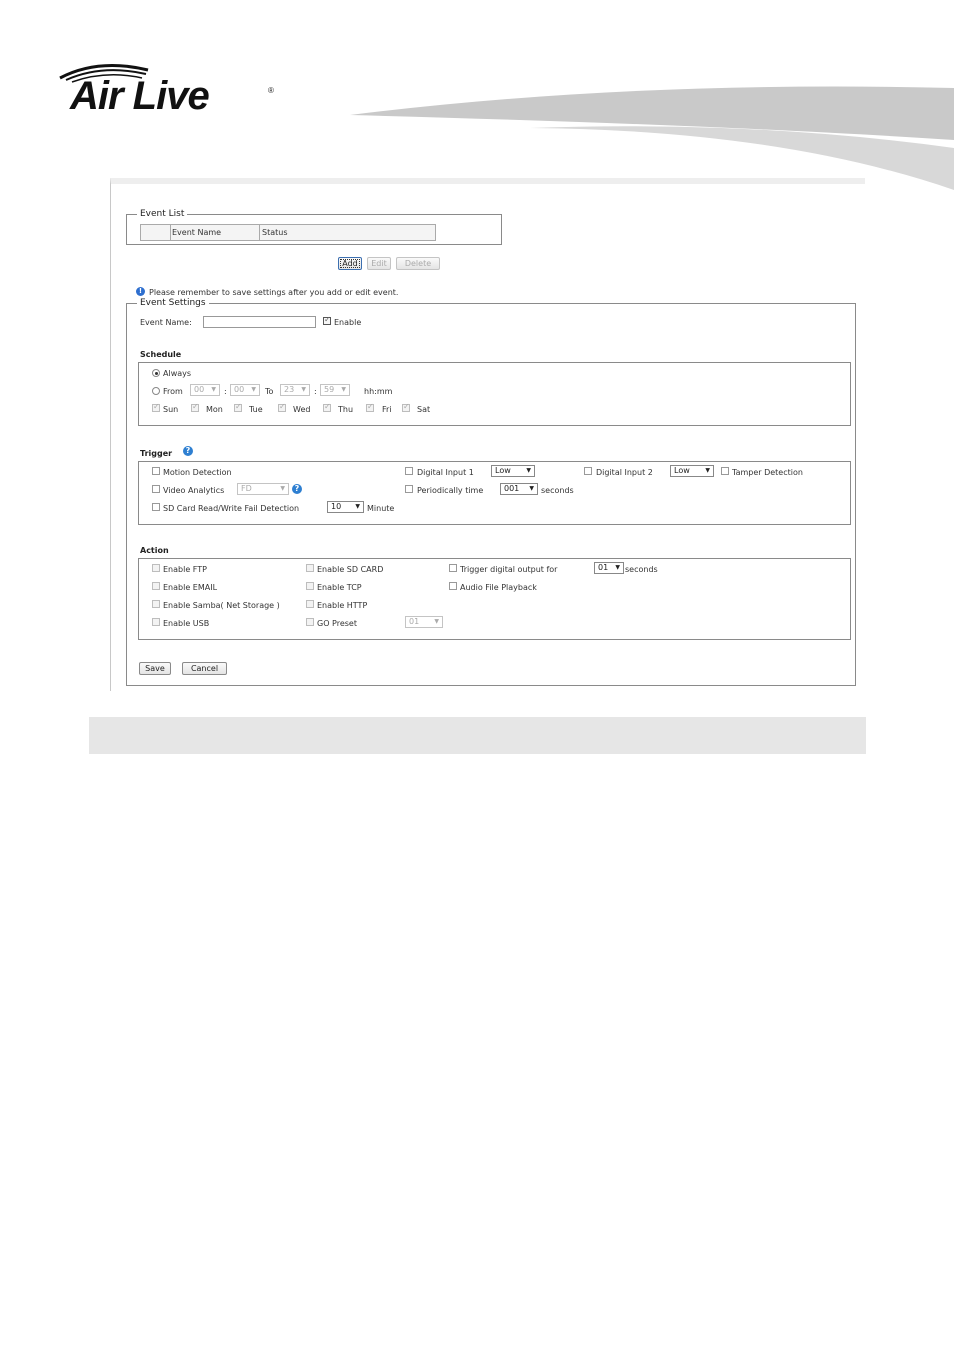 The height and width of the screenshot is (1350, 954). I want to click on day-wed-checkbox, so click(282, 407).